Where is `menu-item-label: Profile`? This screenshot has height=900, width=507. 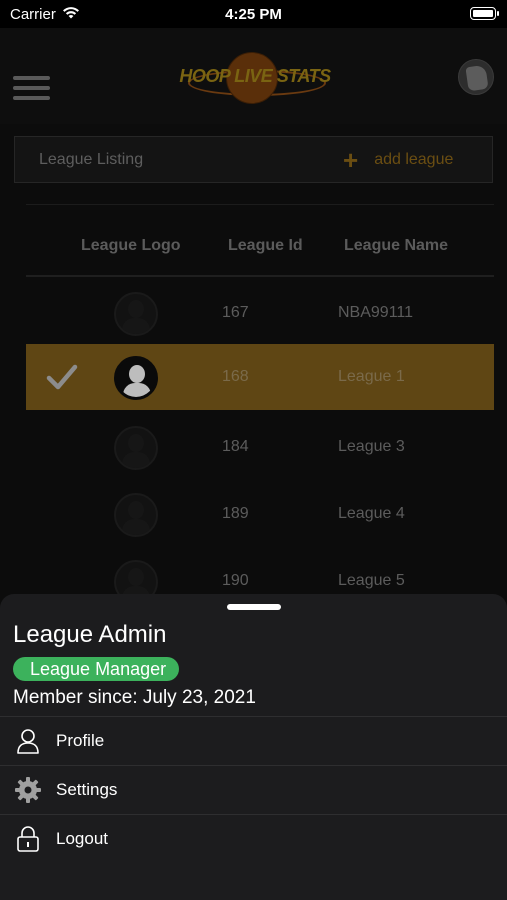
menu-item-label: Profile is located at coordinates (80, 740).